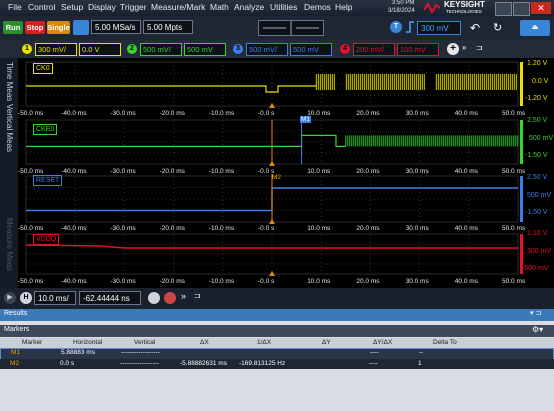 This screenshot has height=411, width=554. What do you see at coordinates (140, 352) in the screenshot?
I see `row-vertical: ------------------` at bounding box center [140, 352].